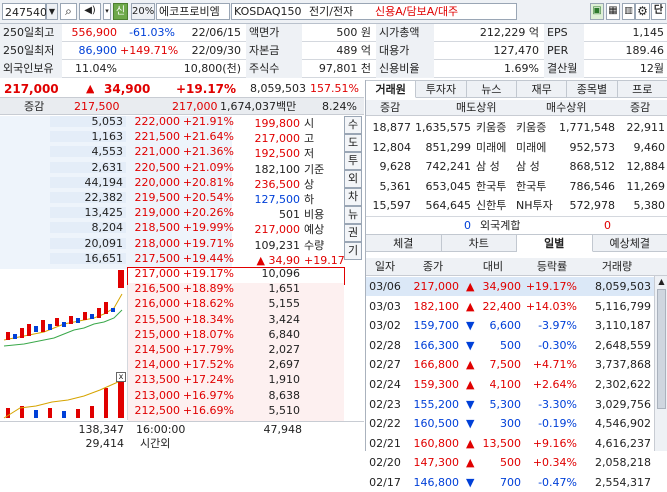 The image size is (667, 492). Describe the element at coordinates (597, 11) in the screenshot. I see `memo-icon: ▣` at that location.